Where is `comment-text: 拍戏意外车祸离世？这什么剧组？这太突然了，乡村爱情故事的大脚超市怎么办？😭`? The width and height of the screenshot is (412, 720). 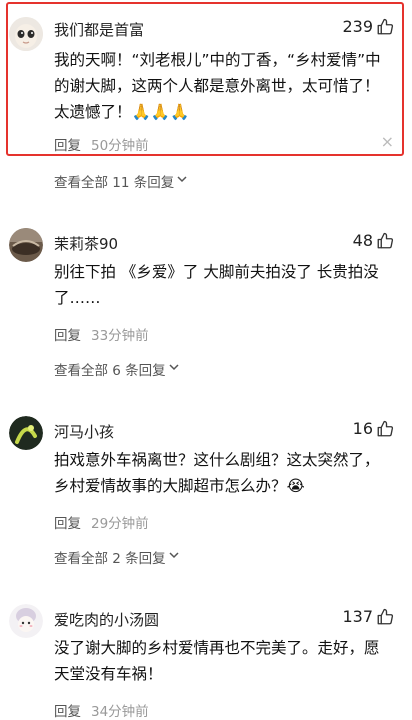 comment-text: 拍戏意外车祸离世？这什么剧组？这太突然了，乡村爱情故事的大脚超市怎么办？😭 is located at coordinates (217, 473).